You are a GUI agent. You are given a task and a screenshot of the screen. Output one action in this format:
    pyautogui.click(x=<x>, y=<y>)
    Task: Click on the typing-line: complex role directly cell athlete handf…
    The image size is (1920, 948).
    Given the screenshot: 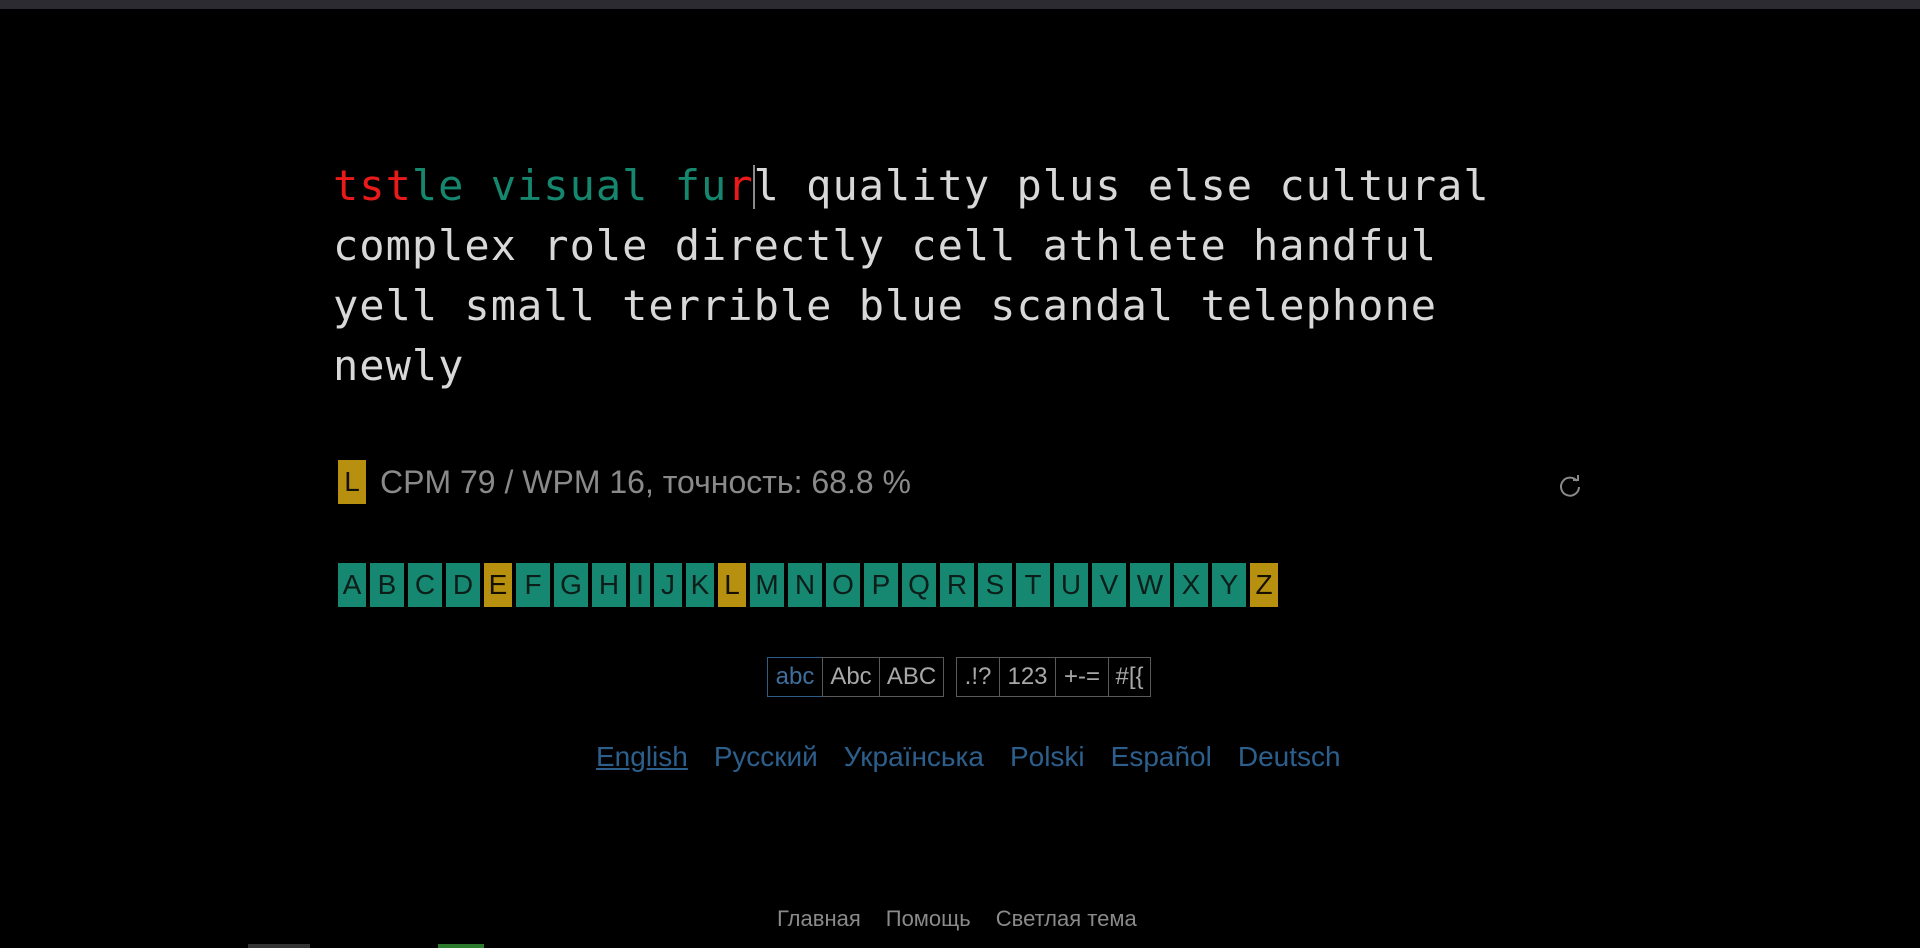 What is the action you would take?
    pyautogui.click(x=885, y=245)
    